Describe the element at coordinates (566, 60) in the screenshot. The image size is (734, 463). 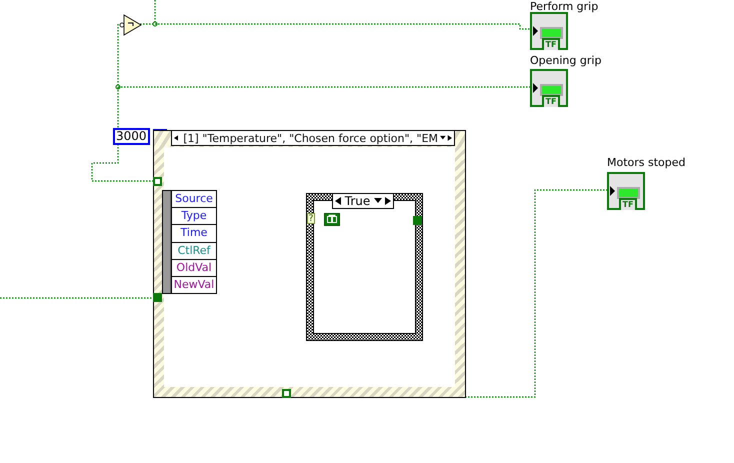
I see `indicator-label: Opening grip` at that location.